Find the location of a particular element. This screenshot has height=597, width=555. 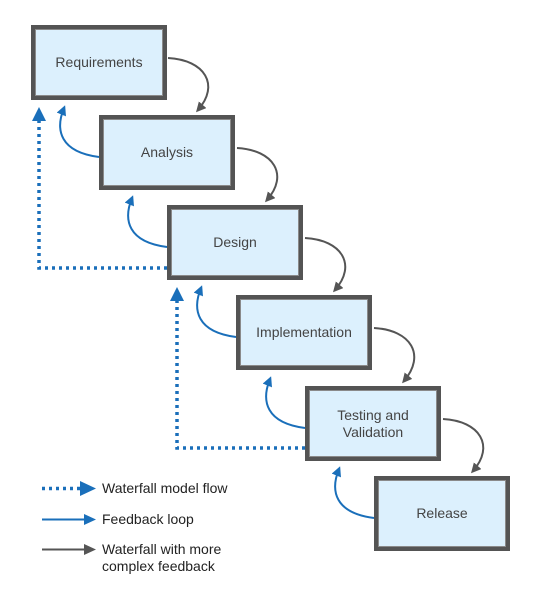

flow-arrow-requirements-analysis is located at coordinates (188, 85).